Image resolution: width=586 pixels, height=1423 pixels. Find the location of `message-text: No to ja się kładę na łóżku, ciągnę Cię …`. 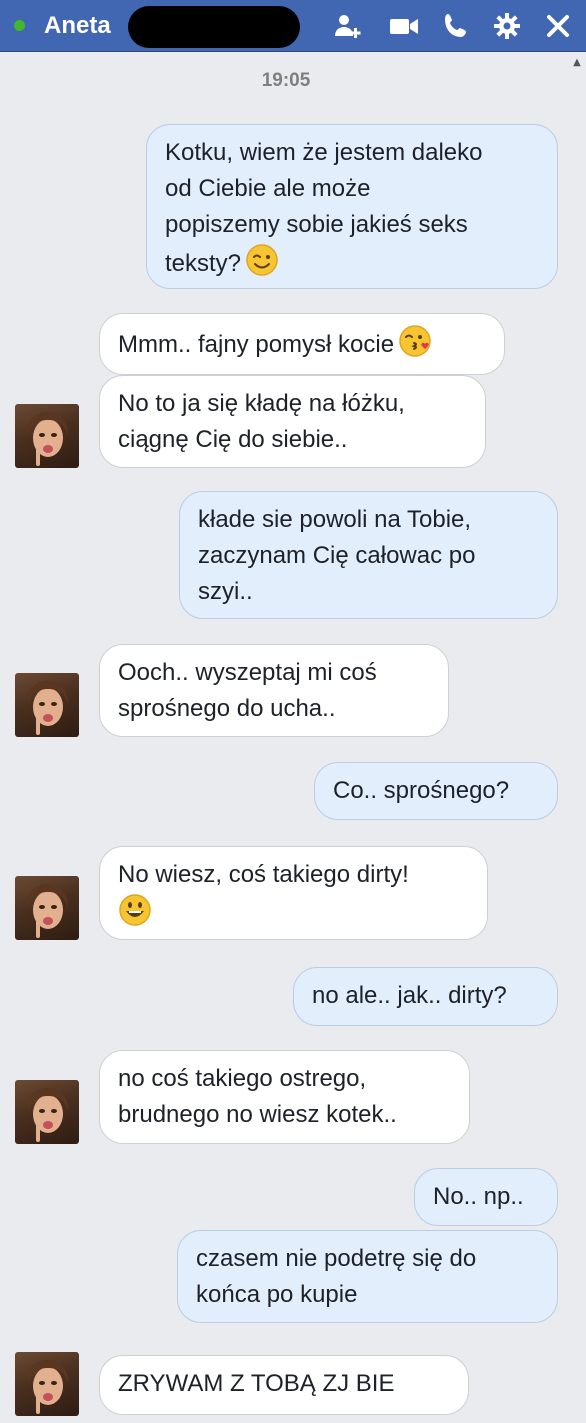

message-text: No to ja się kładę na łóżku, ciągnę Cię … is located at coordinates (261, 421).